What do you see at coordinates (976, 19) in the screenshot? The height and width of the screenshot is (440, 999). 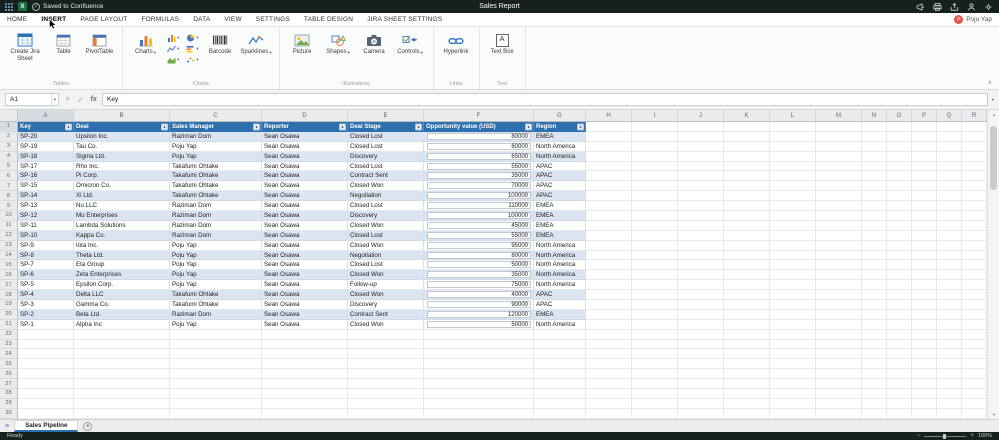 I see `user-chip: P Poju Yap` at bounding box center [976, 19].